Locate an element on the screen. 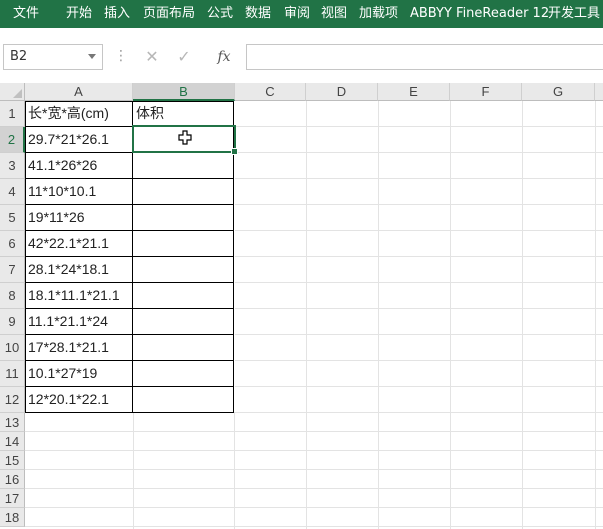 The height and width of the screenshot is (529, 603). row-header-2: 2 is located at coordinates (12, 140).